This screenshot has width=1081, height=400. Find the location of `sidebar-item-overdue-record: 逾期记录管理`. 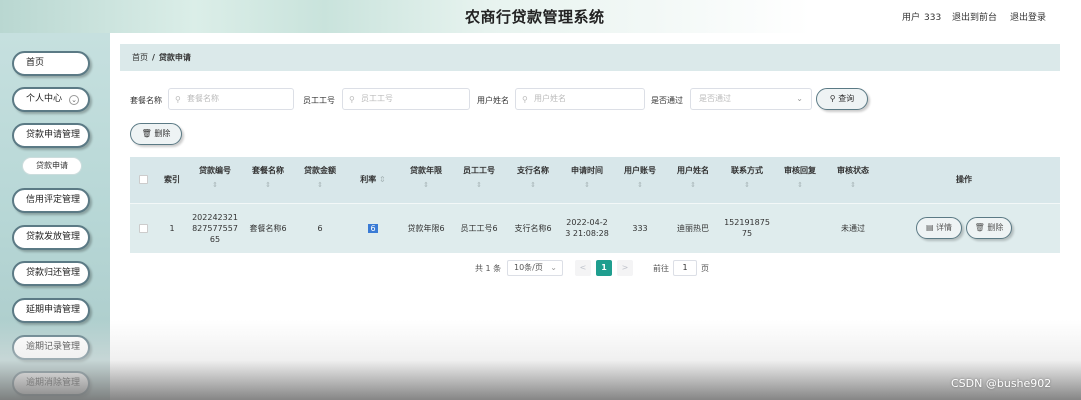

sidebar-item-overdue-record: 逾期记录管理 is located at coordinates (51, 347).